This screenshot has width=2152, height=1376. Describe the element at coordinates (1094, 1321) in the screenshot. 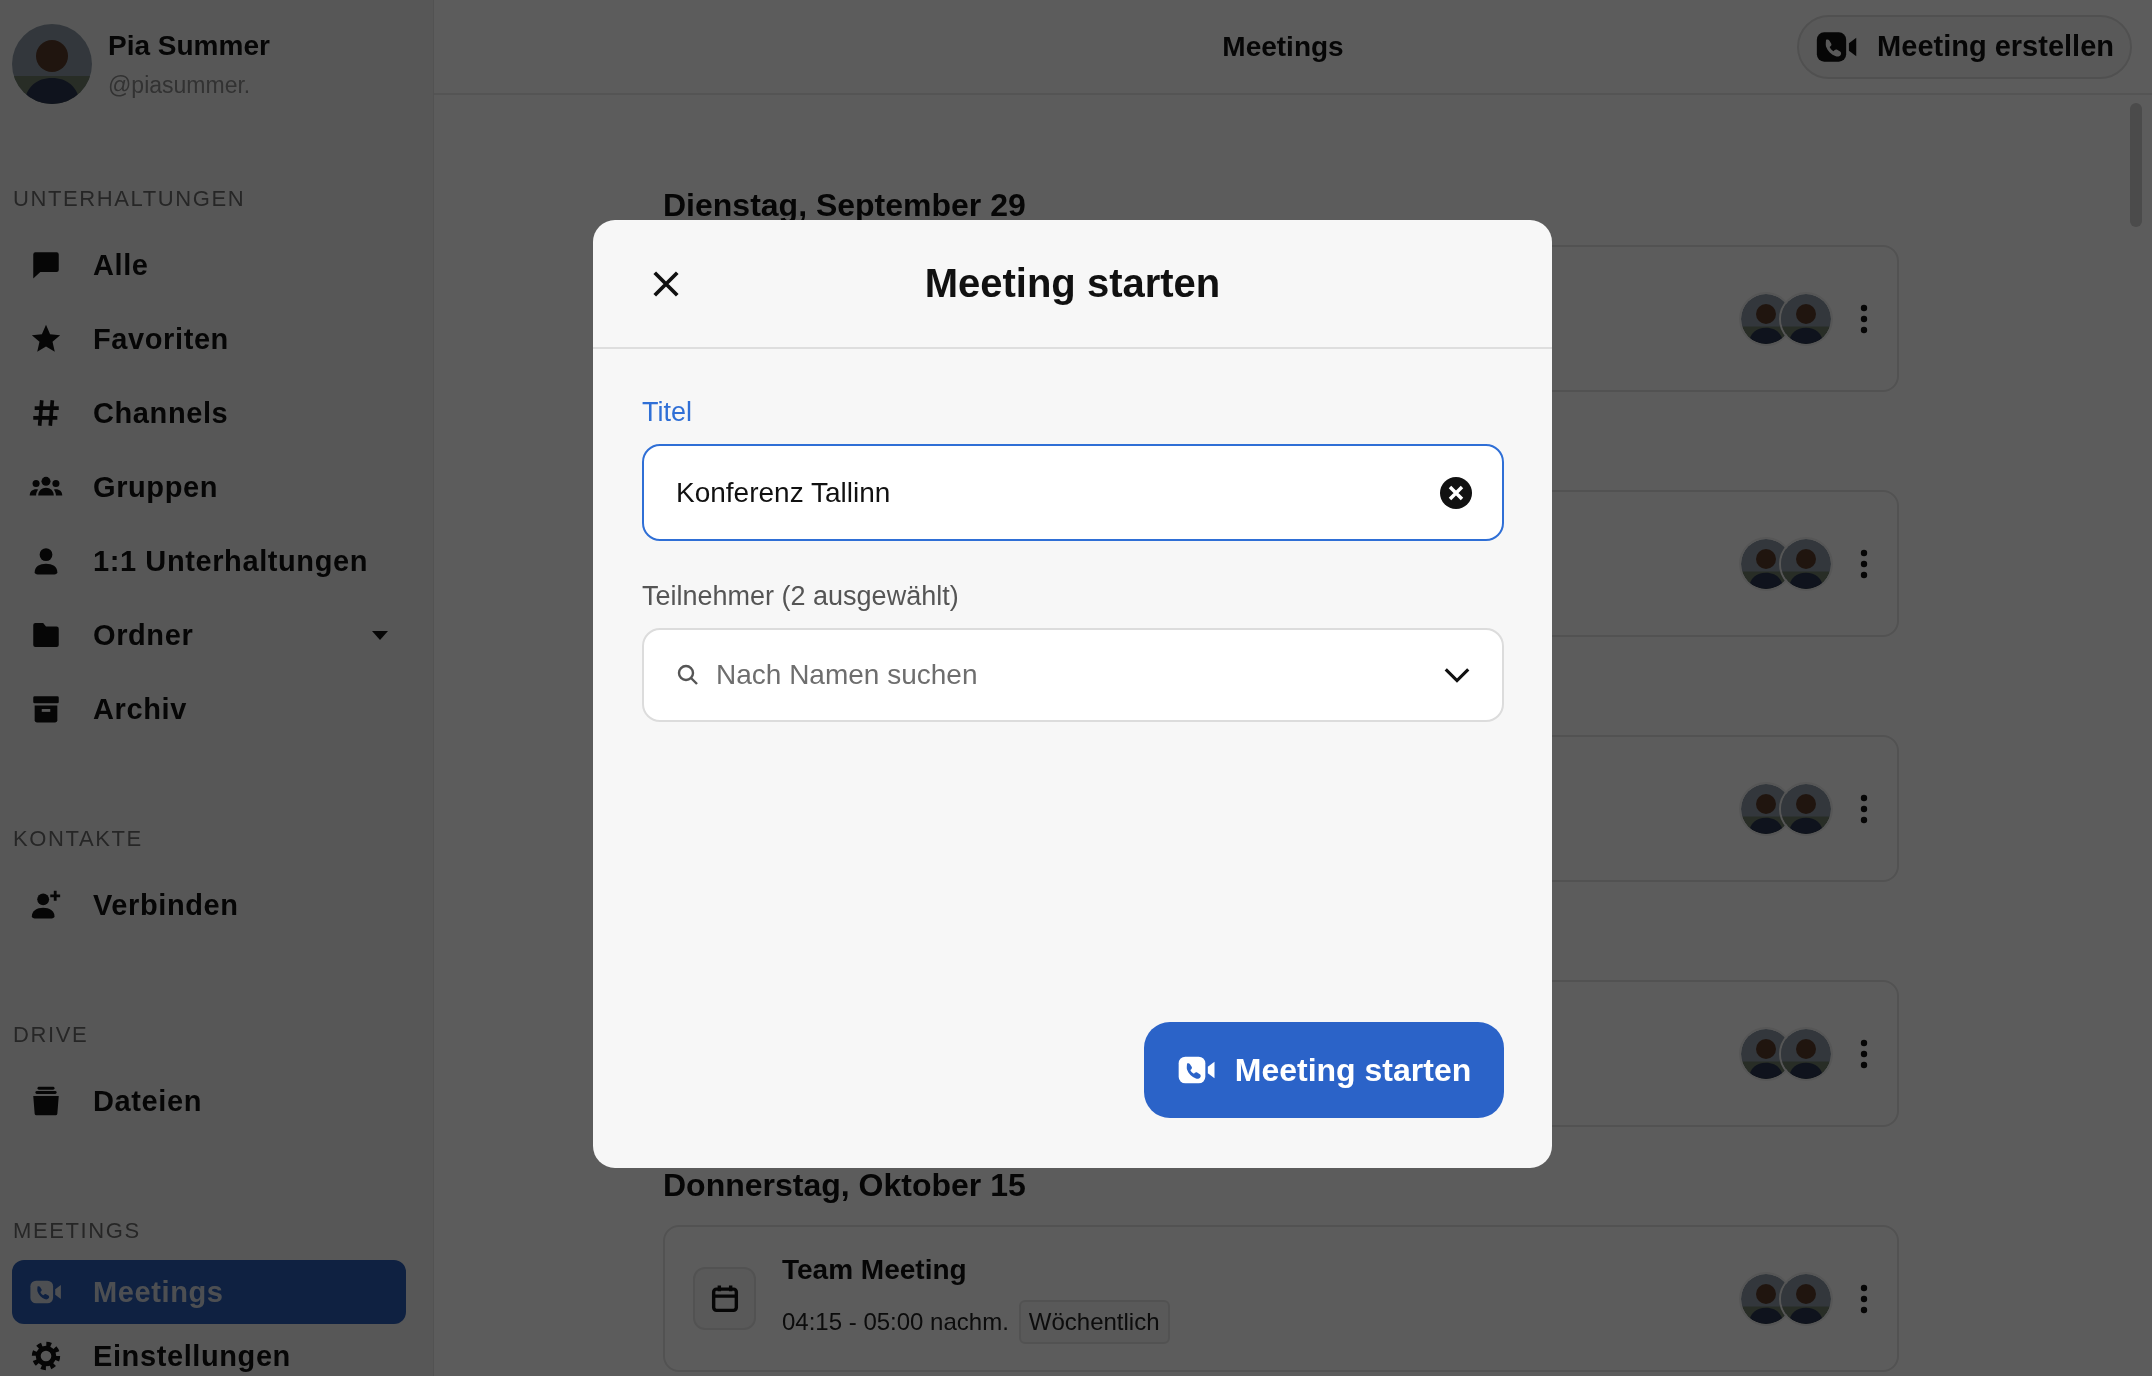

I see `recurrence-tag: Wöchentlich` at that location.